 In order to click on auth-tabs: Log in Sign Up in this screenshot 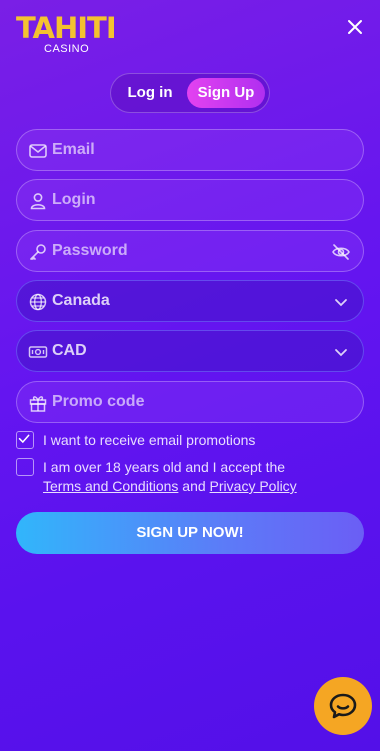, I will do `click(190, 93)`.